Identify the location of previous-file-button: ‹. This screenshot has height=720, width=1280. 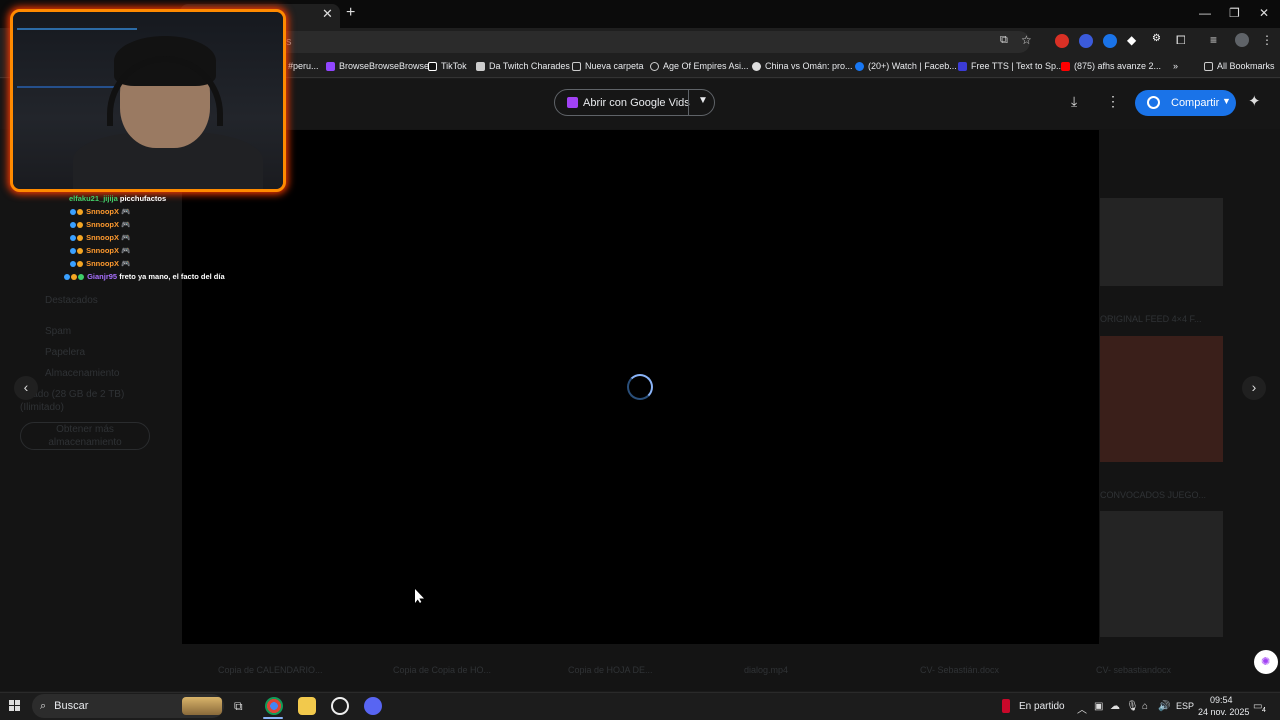
(26, 388).